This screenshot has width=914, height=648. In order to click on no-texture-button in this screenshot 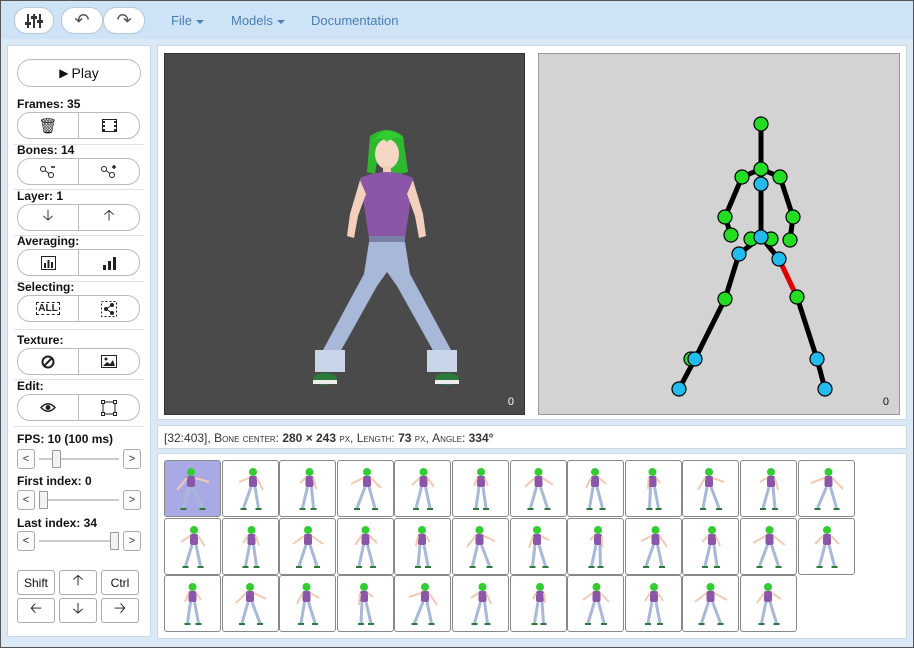, I will do `click(48, 361)`.